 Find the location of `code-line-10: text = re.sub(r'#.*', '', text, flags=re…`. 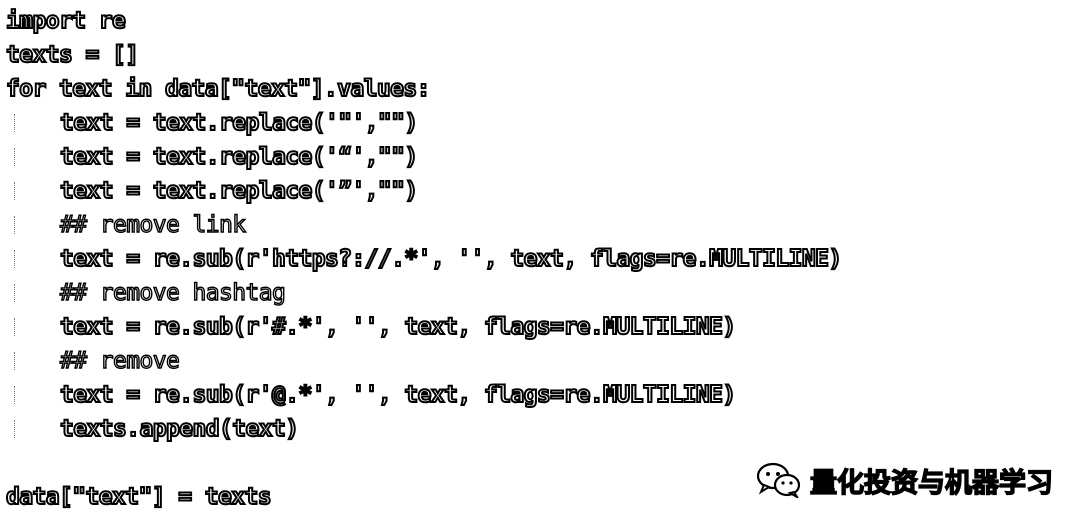

code-line-10: text = re.sub(r'#.*', '', text, flags=re… is located at coordinates (536, 327).